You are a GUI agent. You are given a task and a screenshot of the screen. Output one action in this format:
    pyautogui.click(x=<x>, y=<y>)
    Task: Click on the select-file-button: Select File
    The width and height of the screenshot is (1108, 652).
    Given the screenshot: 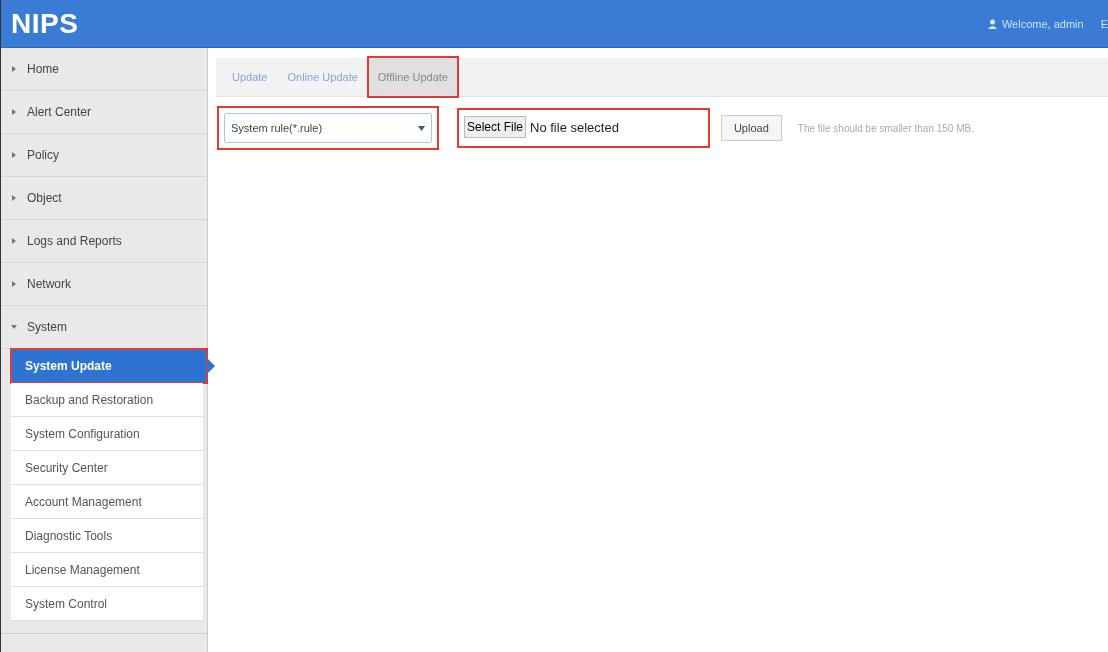 What is the action you would take?
    pyautogui.click(x=495, y=127)
    